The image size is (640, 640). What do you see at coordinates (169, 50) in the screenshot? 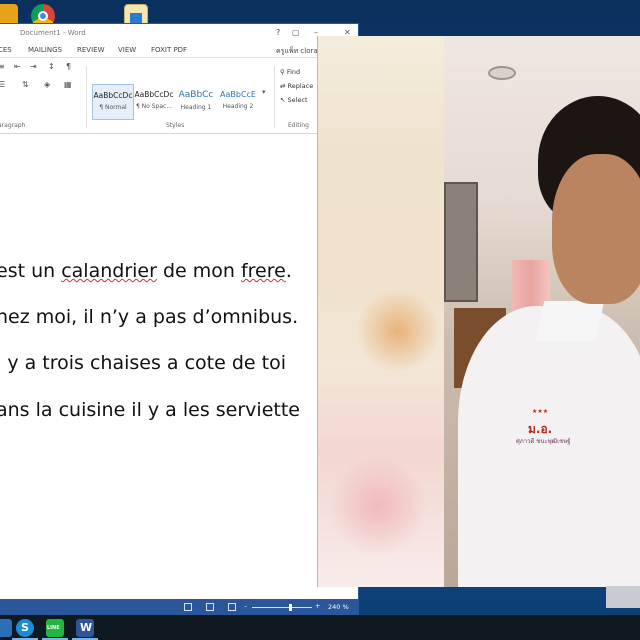
I see `tab-foxit-pdf: FOXIT PDF` at bounding box center [169, 50].